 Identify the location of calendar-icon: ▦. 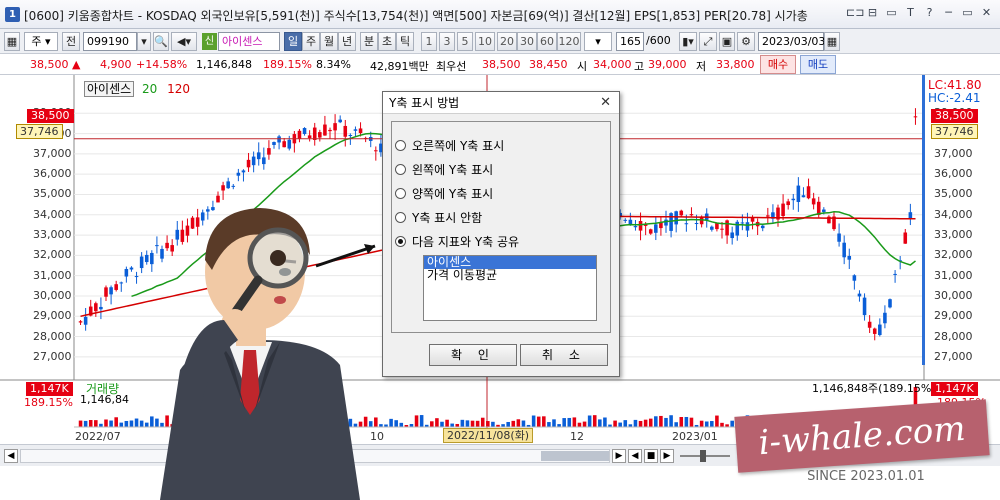
(832, 41).